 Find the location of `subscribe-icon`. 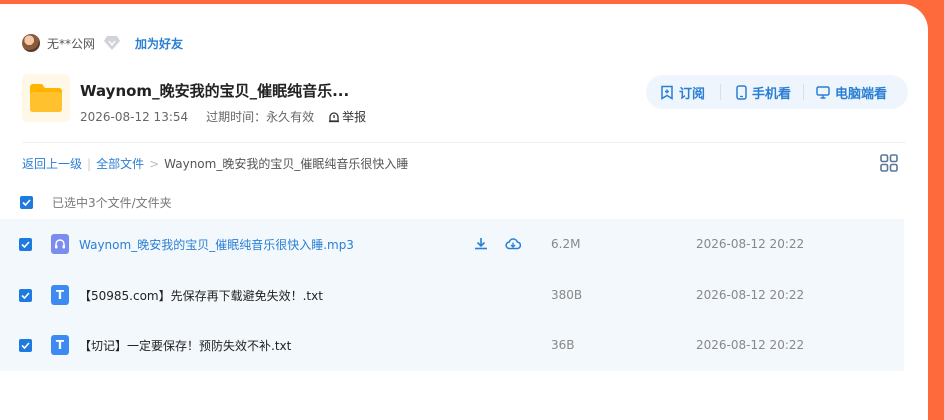

subscribe-icon is located at coordinates (667, 92).